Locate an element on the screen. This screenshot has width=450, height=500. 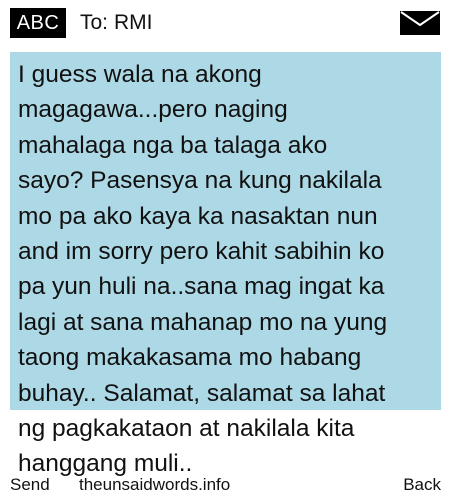
watermark-text: theunsaidwords.info is located at coordinates (155, 484).